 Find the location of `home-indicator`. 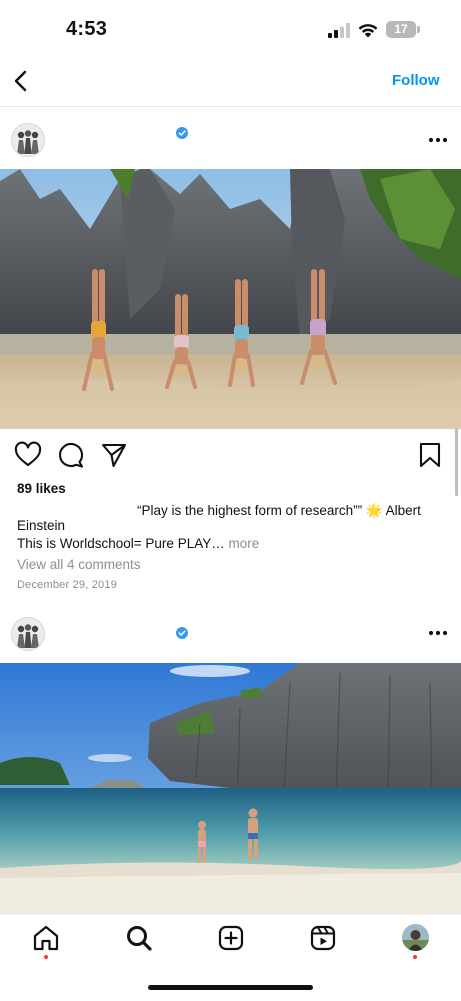

home-indicator is located at coordinates (230, 987).